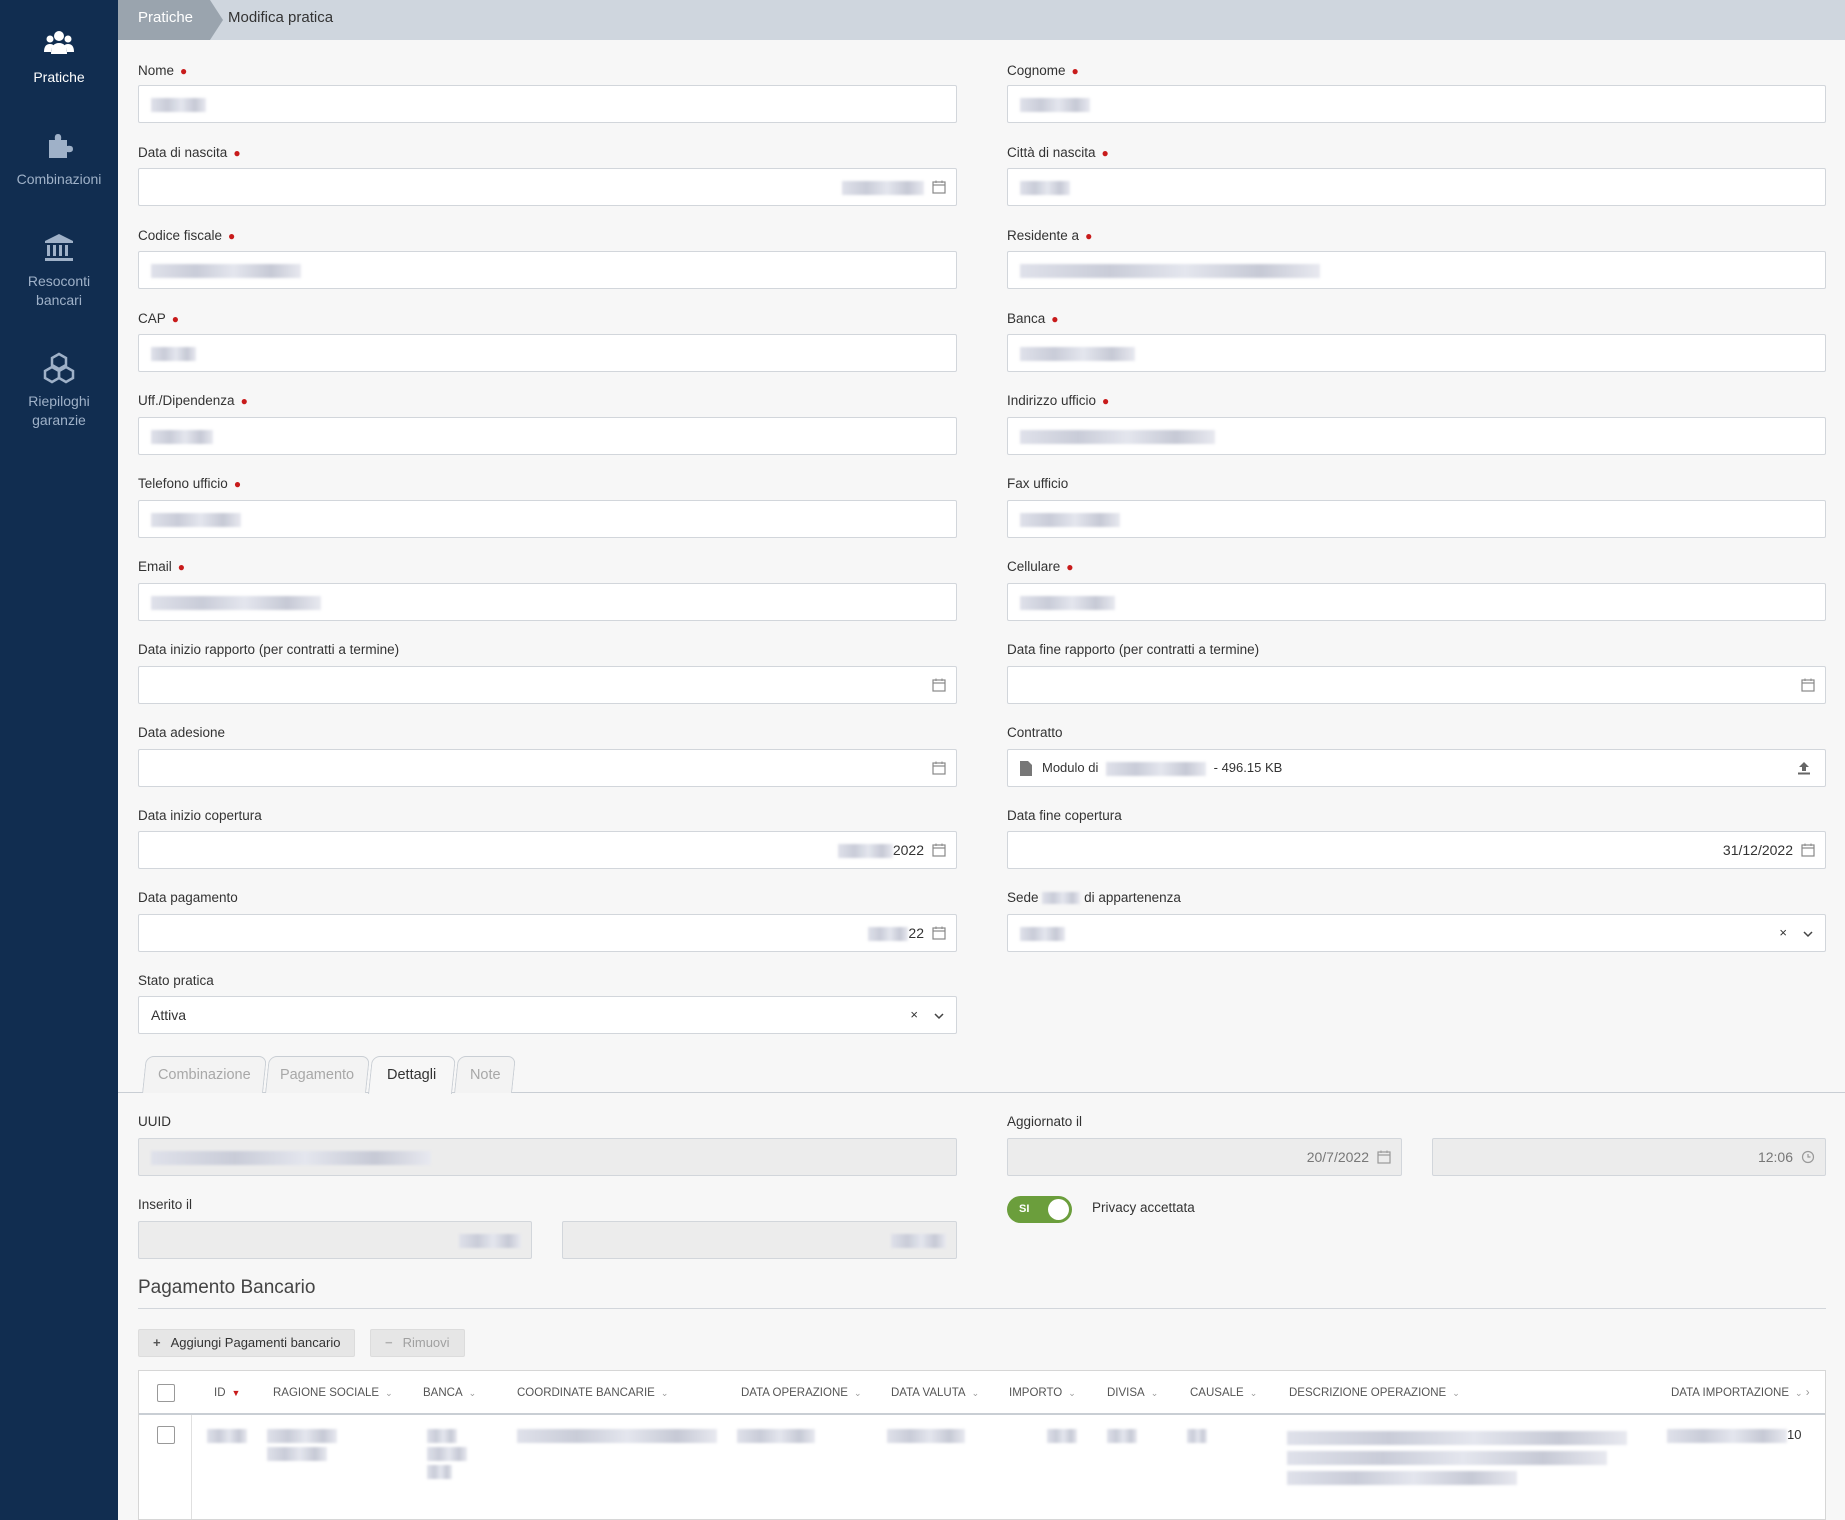  Describe the element at coordinates (547, 1157) in the screenshot. I see `uuid-field` at that location.